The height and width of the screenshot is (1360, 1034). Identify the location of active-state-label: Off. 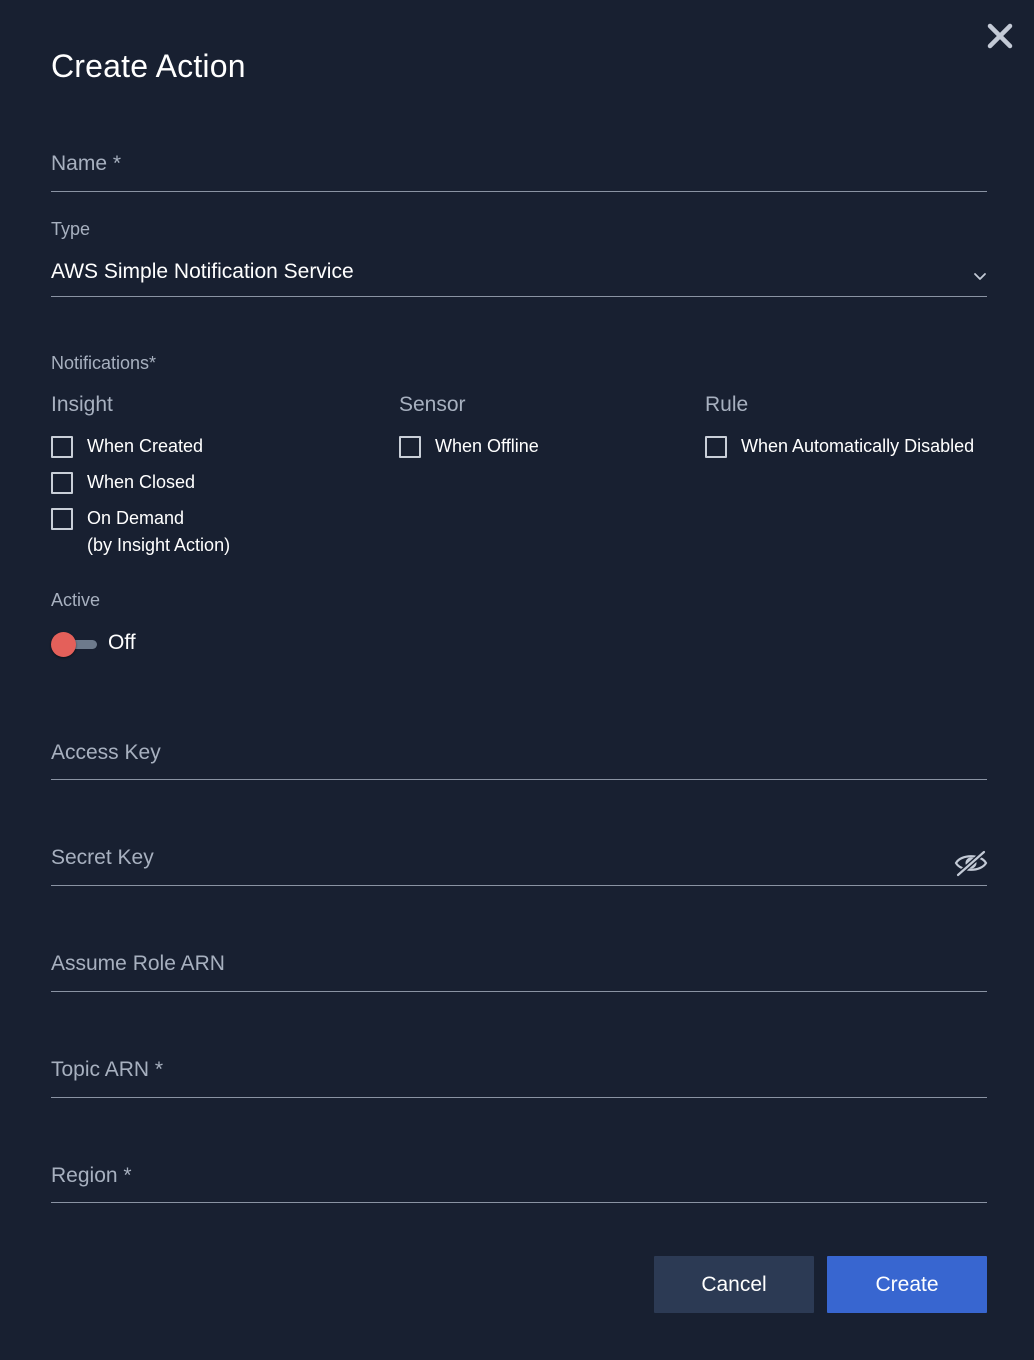
(122, 642).